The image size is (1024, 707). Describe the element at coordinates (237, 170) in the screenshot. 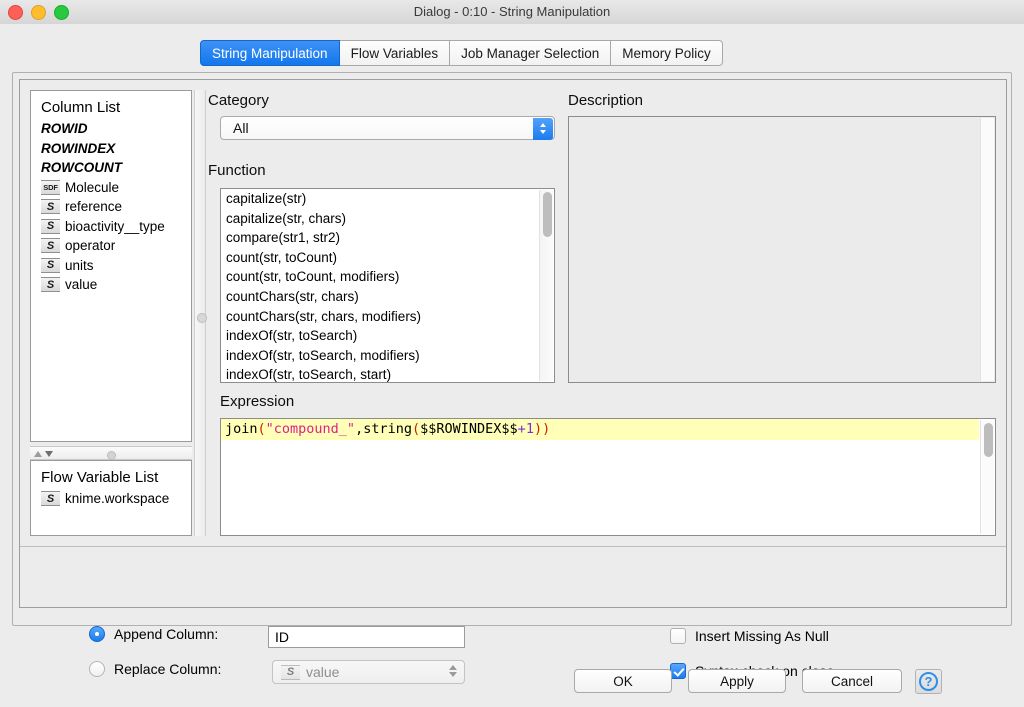

I see `function-label: Function` at that location.